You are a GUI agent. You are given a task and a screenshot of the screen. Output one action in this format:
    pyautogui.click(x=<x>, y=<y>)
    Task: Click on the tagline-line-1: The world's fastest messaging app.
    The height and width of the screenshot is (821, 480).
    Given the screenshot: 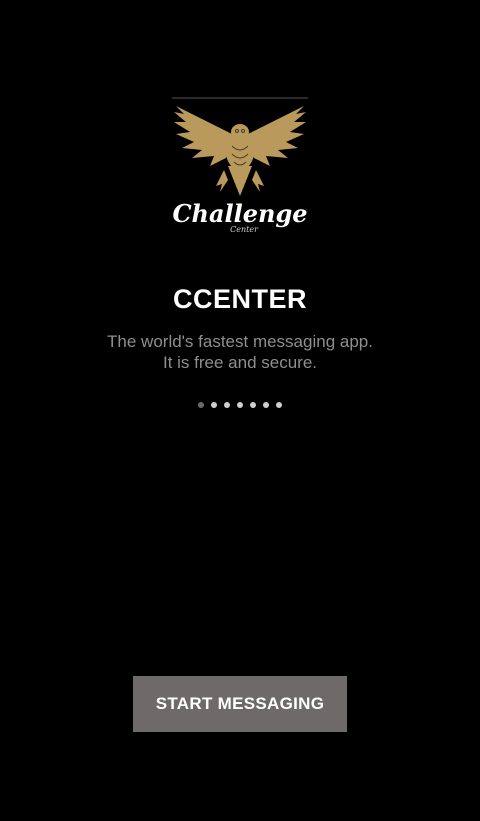 What is the action you would take?
    pyautogui.click(x=240, y=341)
    